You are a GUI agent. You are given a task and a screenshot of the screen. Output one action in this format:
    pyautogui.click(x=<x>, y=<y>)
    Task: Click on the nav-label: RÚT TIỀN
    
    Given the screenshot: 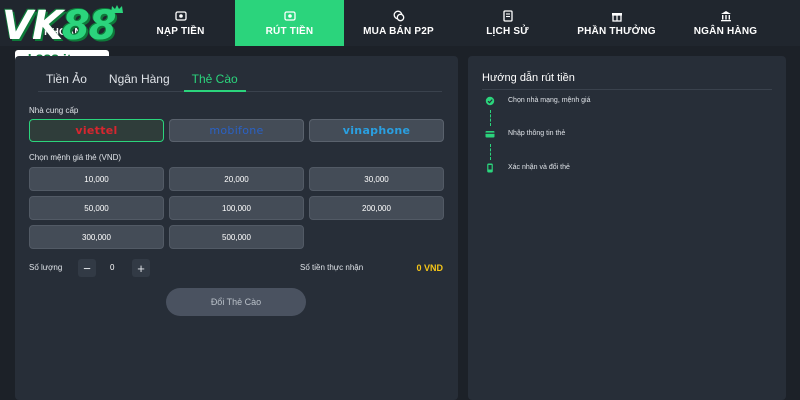 What is the action you would take?
    pyautogui.click(x=289, y=31)
    